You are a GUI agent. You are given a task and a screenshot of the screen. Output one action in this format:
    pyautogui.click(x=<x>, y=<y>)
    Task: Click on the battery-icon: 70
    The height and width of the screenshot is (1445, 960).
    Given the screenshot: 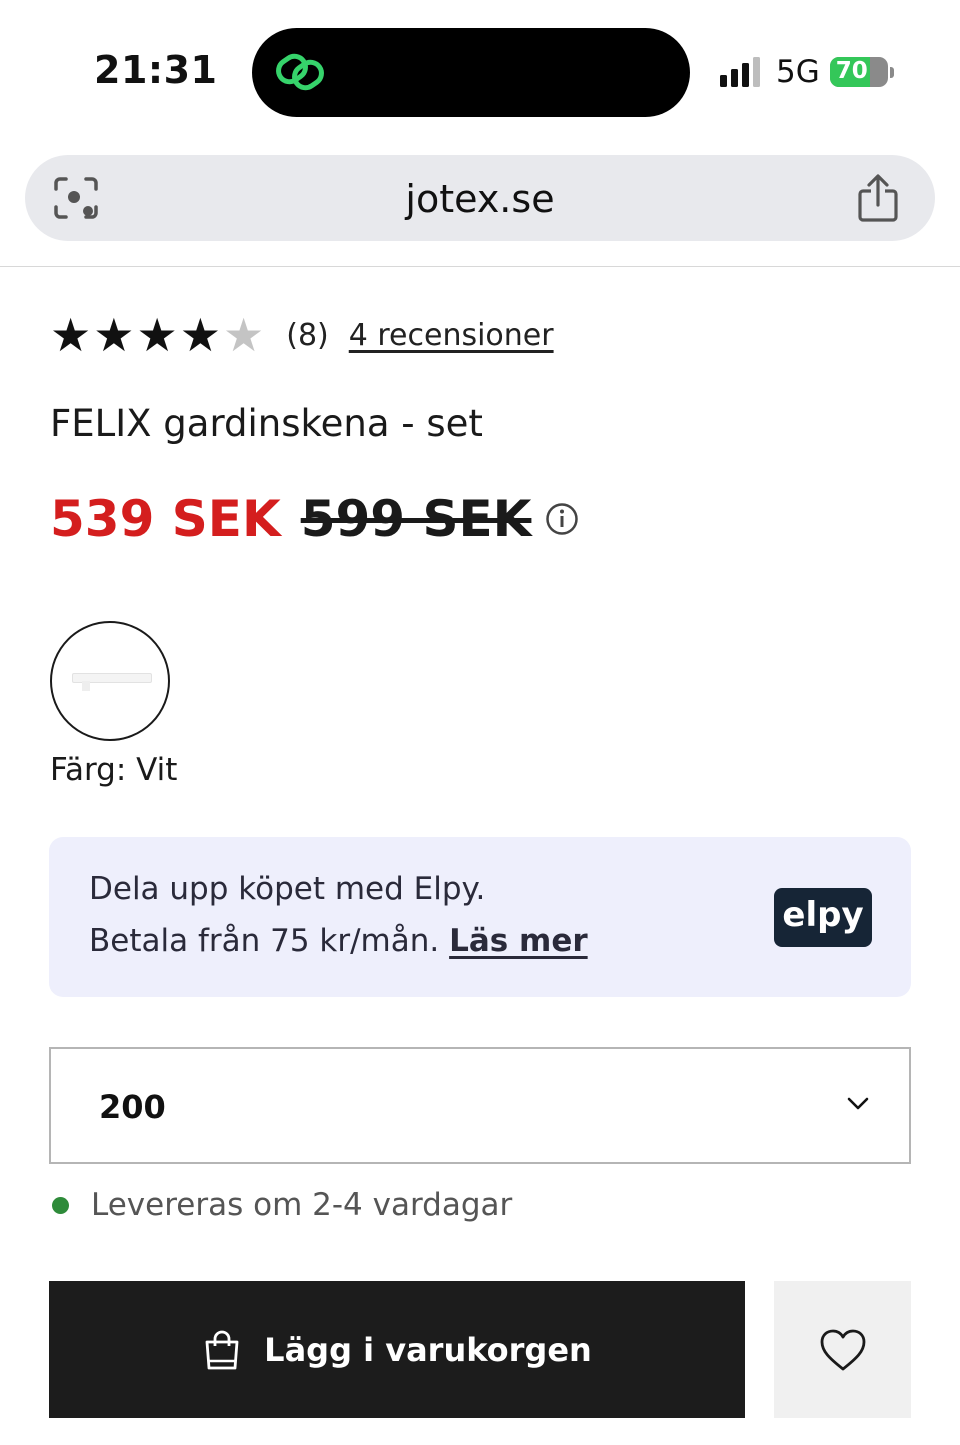 What is the action you would take?
    pyautogui.click(x=858, y=72)
    